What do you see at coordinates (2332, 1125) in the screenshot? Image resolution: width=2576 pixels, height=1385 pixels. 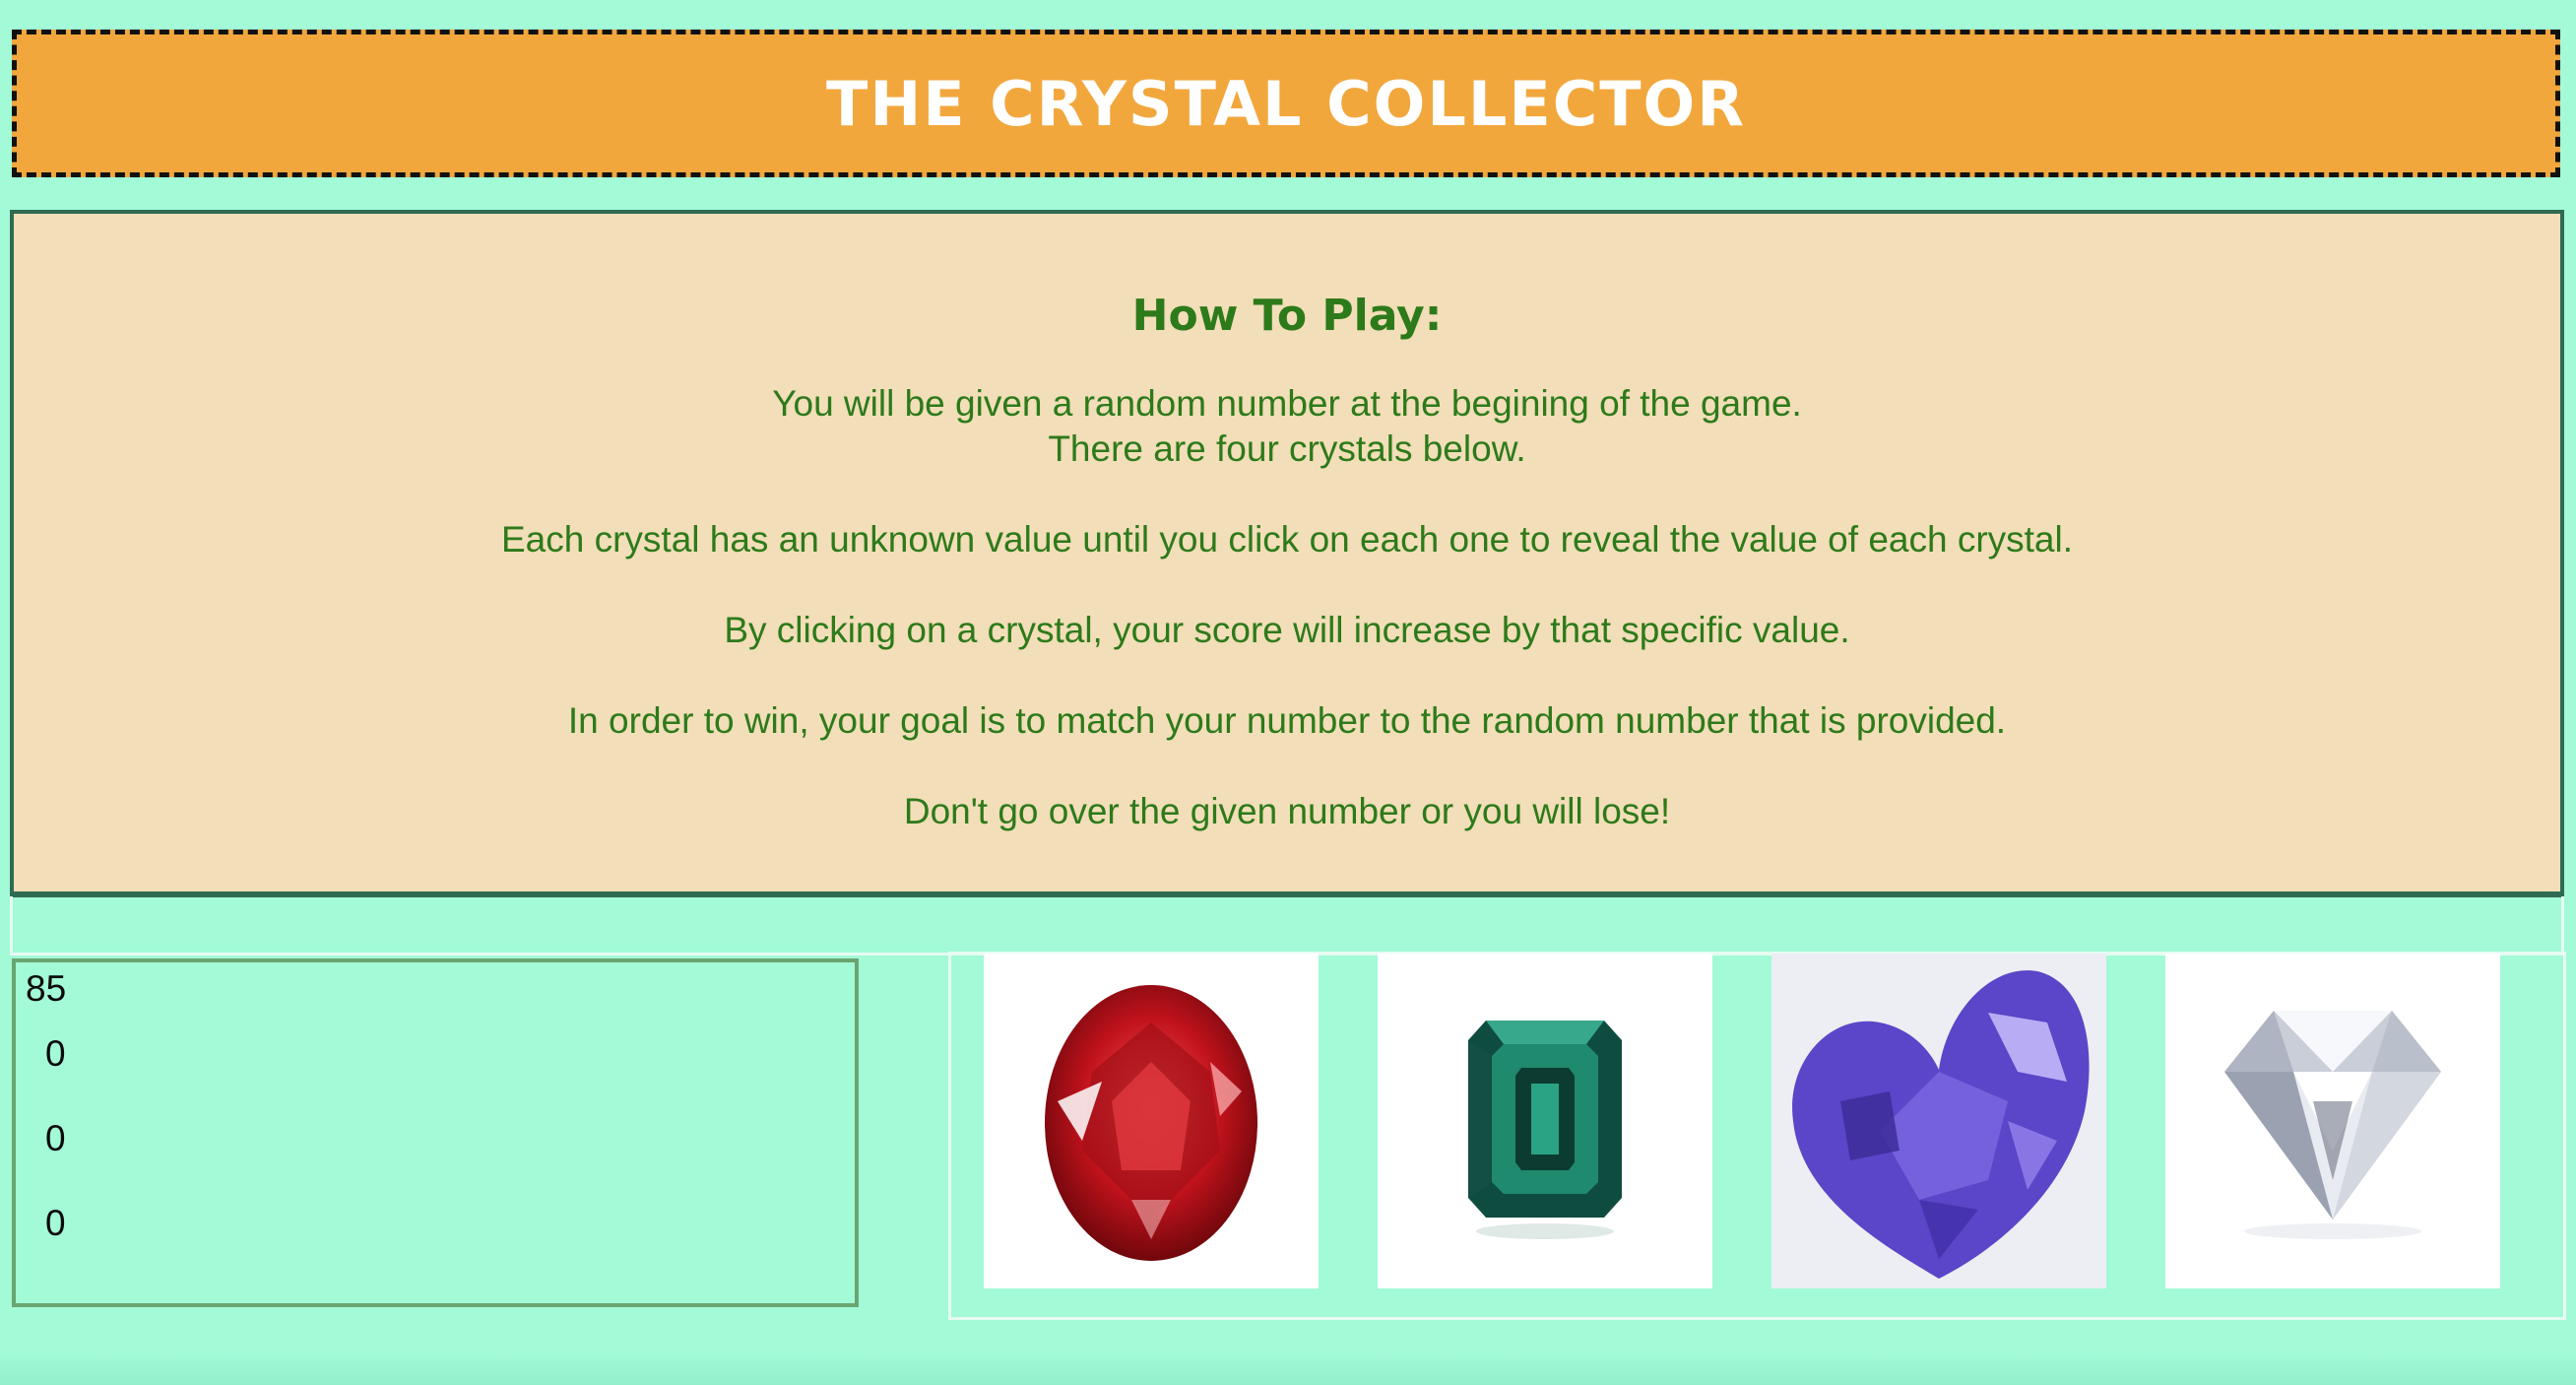 I see `diamond-icon` at bounding box center [2332, 1125].